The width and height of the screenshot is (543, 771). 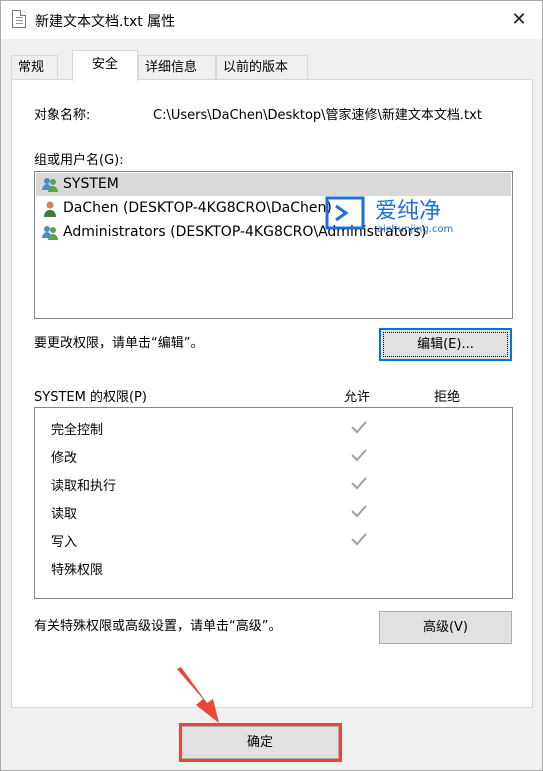 What do you see at coordinates (79, 160) in the screenshot?
I see `groups-label: 组或用户名(G):` at bounding box center [79, 160].